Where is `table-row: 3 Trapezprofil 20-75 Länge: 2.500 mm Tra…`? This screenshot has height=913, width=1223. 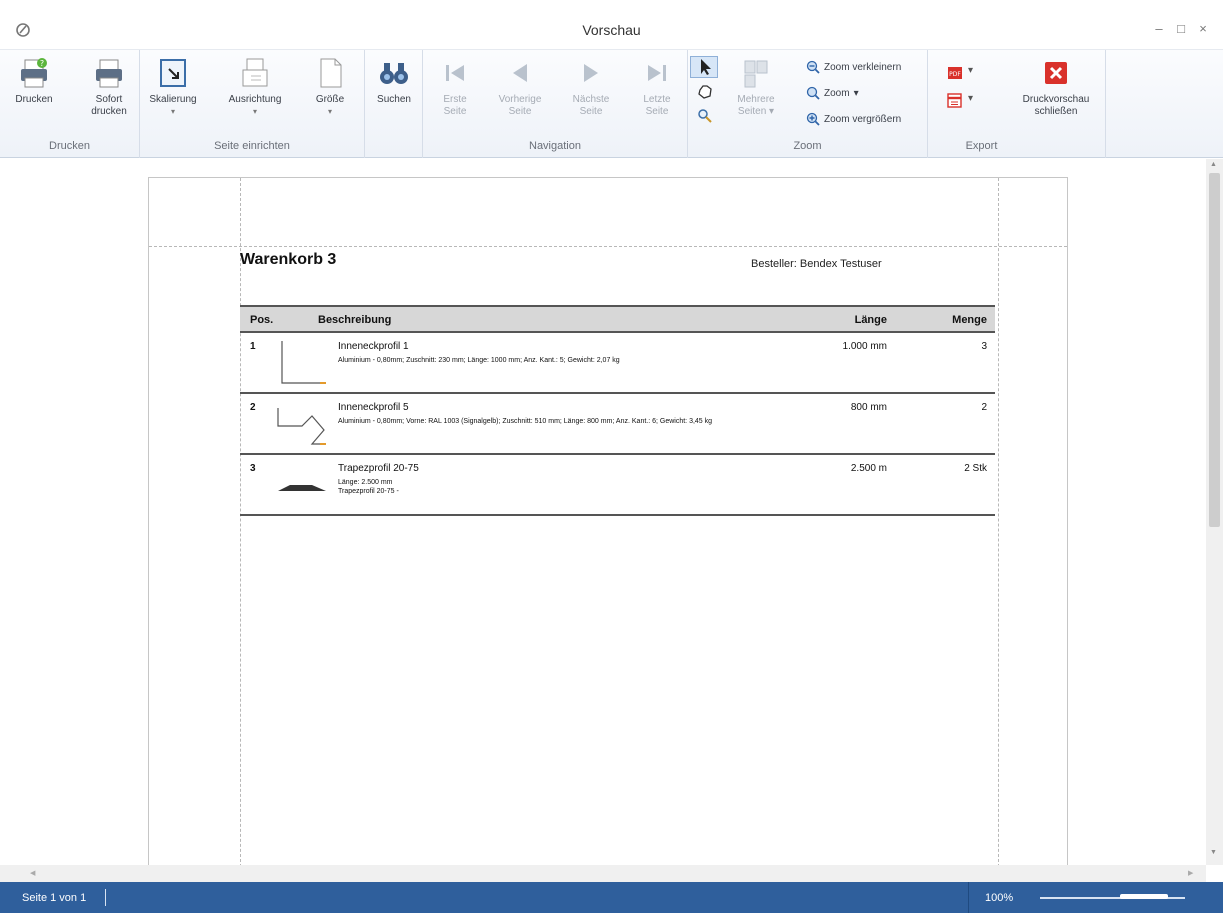 table-row: 3 Trapezprofil 20-75 Länge: 2.500 mm Tra… is located at coordinates (617, 485).